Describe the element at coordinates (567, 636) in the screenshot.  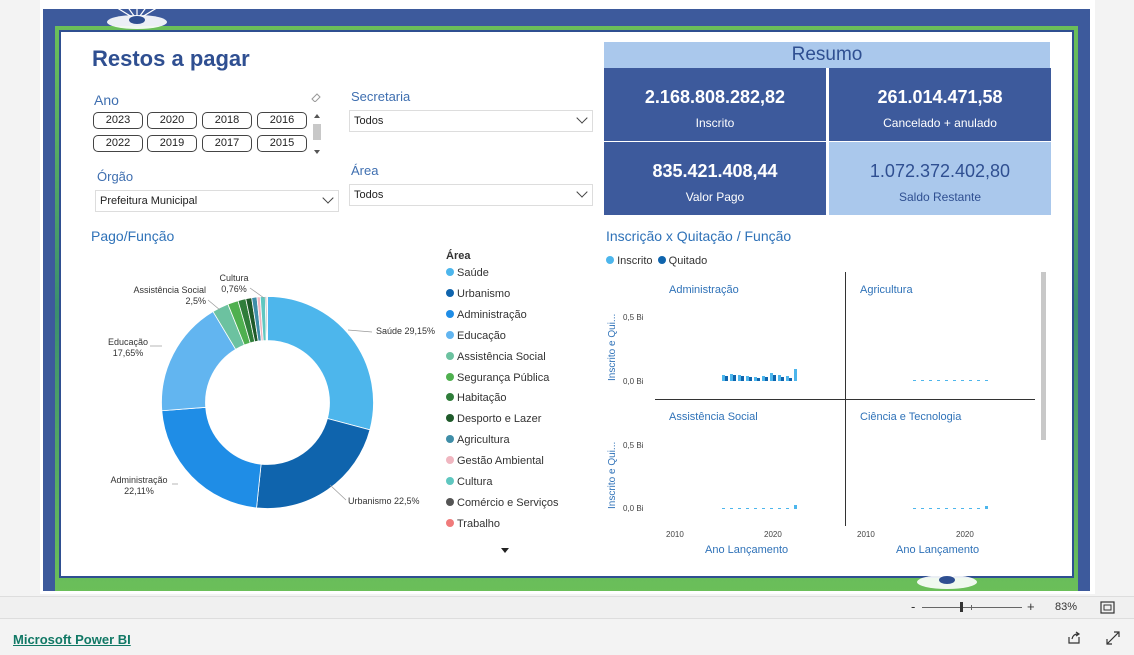
I see `footer: Microsoft Power BI` at that location.